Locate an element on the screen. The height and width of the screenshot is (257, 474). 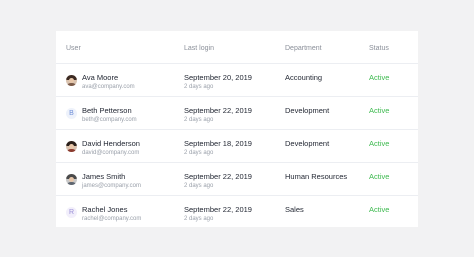
header-user: User is located at coordinates (73, 48).